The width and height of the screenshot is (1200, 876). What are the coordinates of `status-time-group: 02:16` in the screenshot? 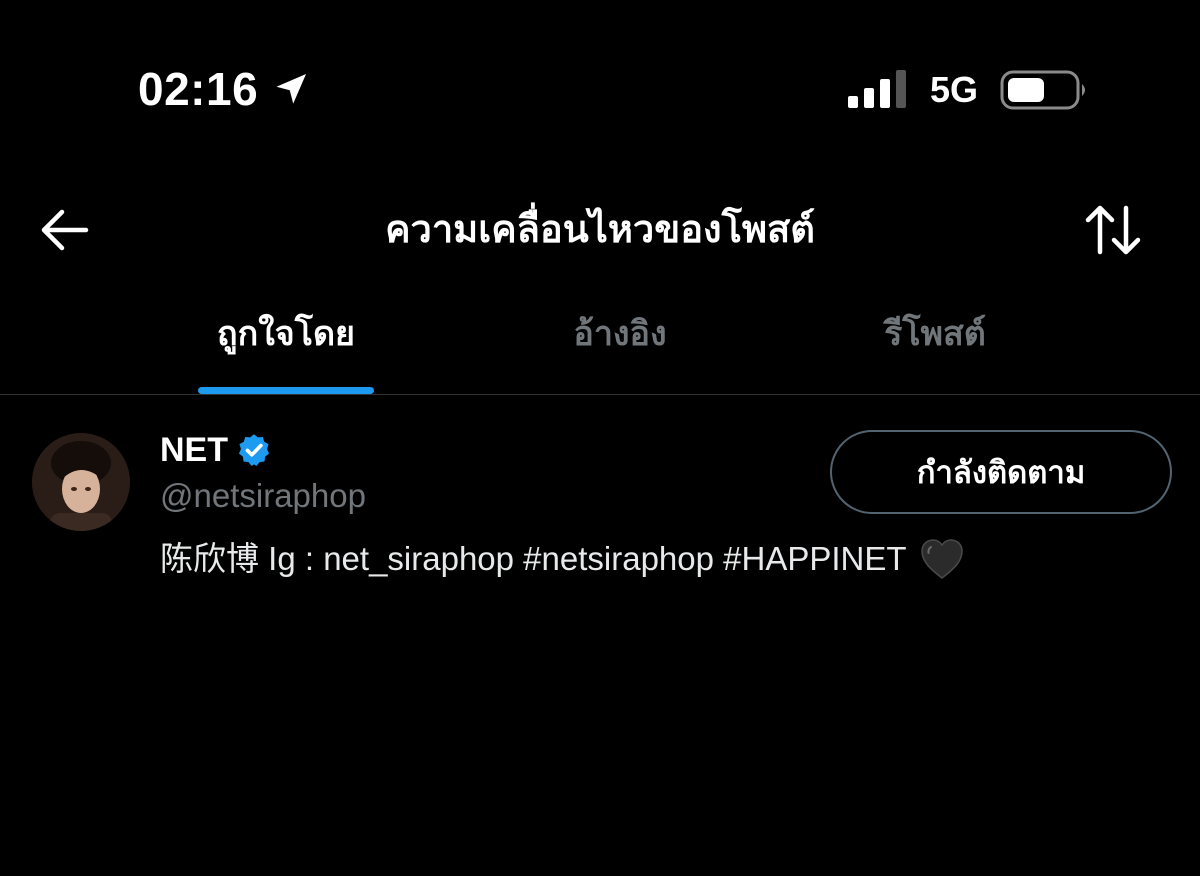 It's located at (224, 89).